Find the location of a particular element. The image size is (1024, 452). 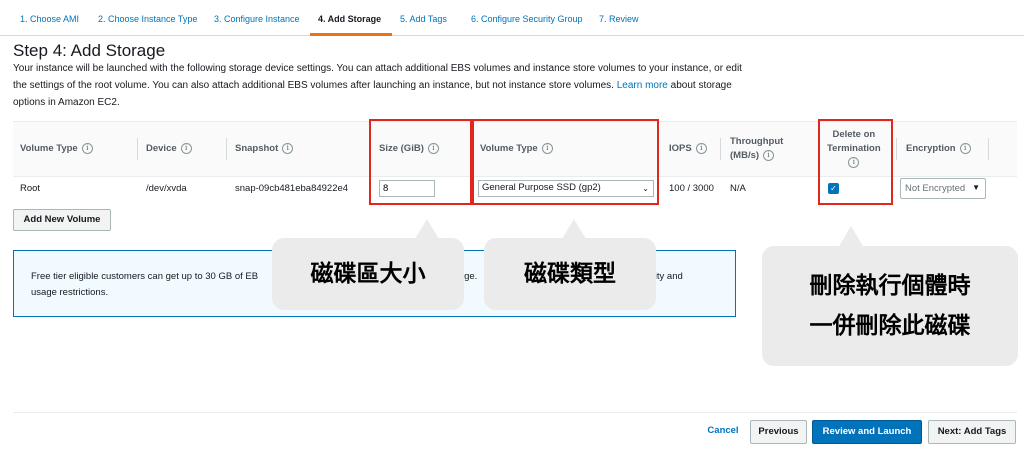

callout-size: 磁碟區大小 is located at coordinates (368, 274).